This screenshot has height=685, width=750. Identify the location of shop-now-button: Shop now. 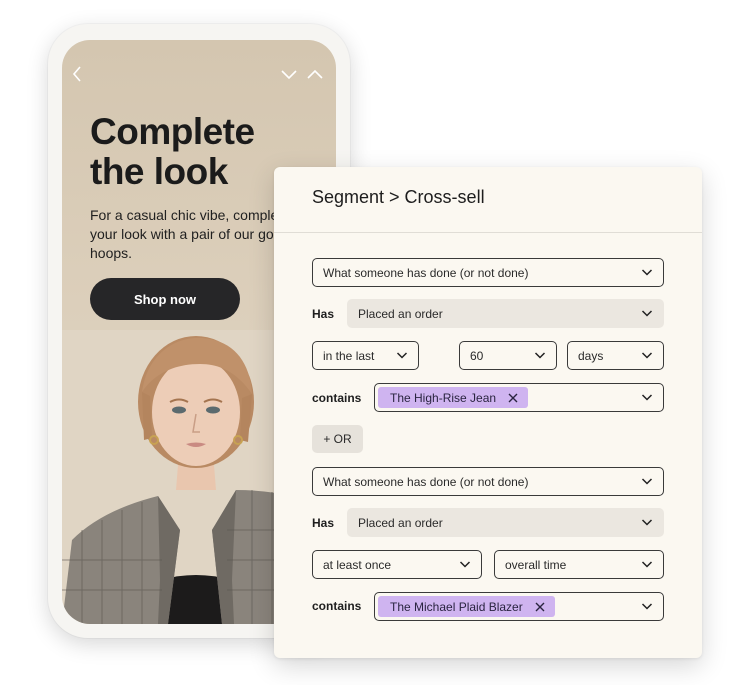
(165, 299).